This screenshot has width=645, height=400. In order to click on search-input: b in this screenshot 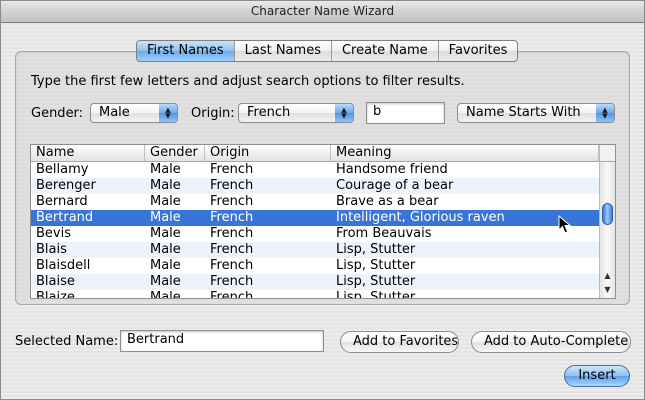, I will do `click(405, 113)`.